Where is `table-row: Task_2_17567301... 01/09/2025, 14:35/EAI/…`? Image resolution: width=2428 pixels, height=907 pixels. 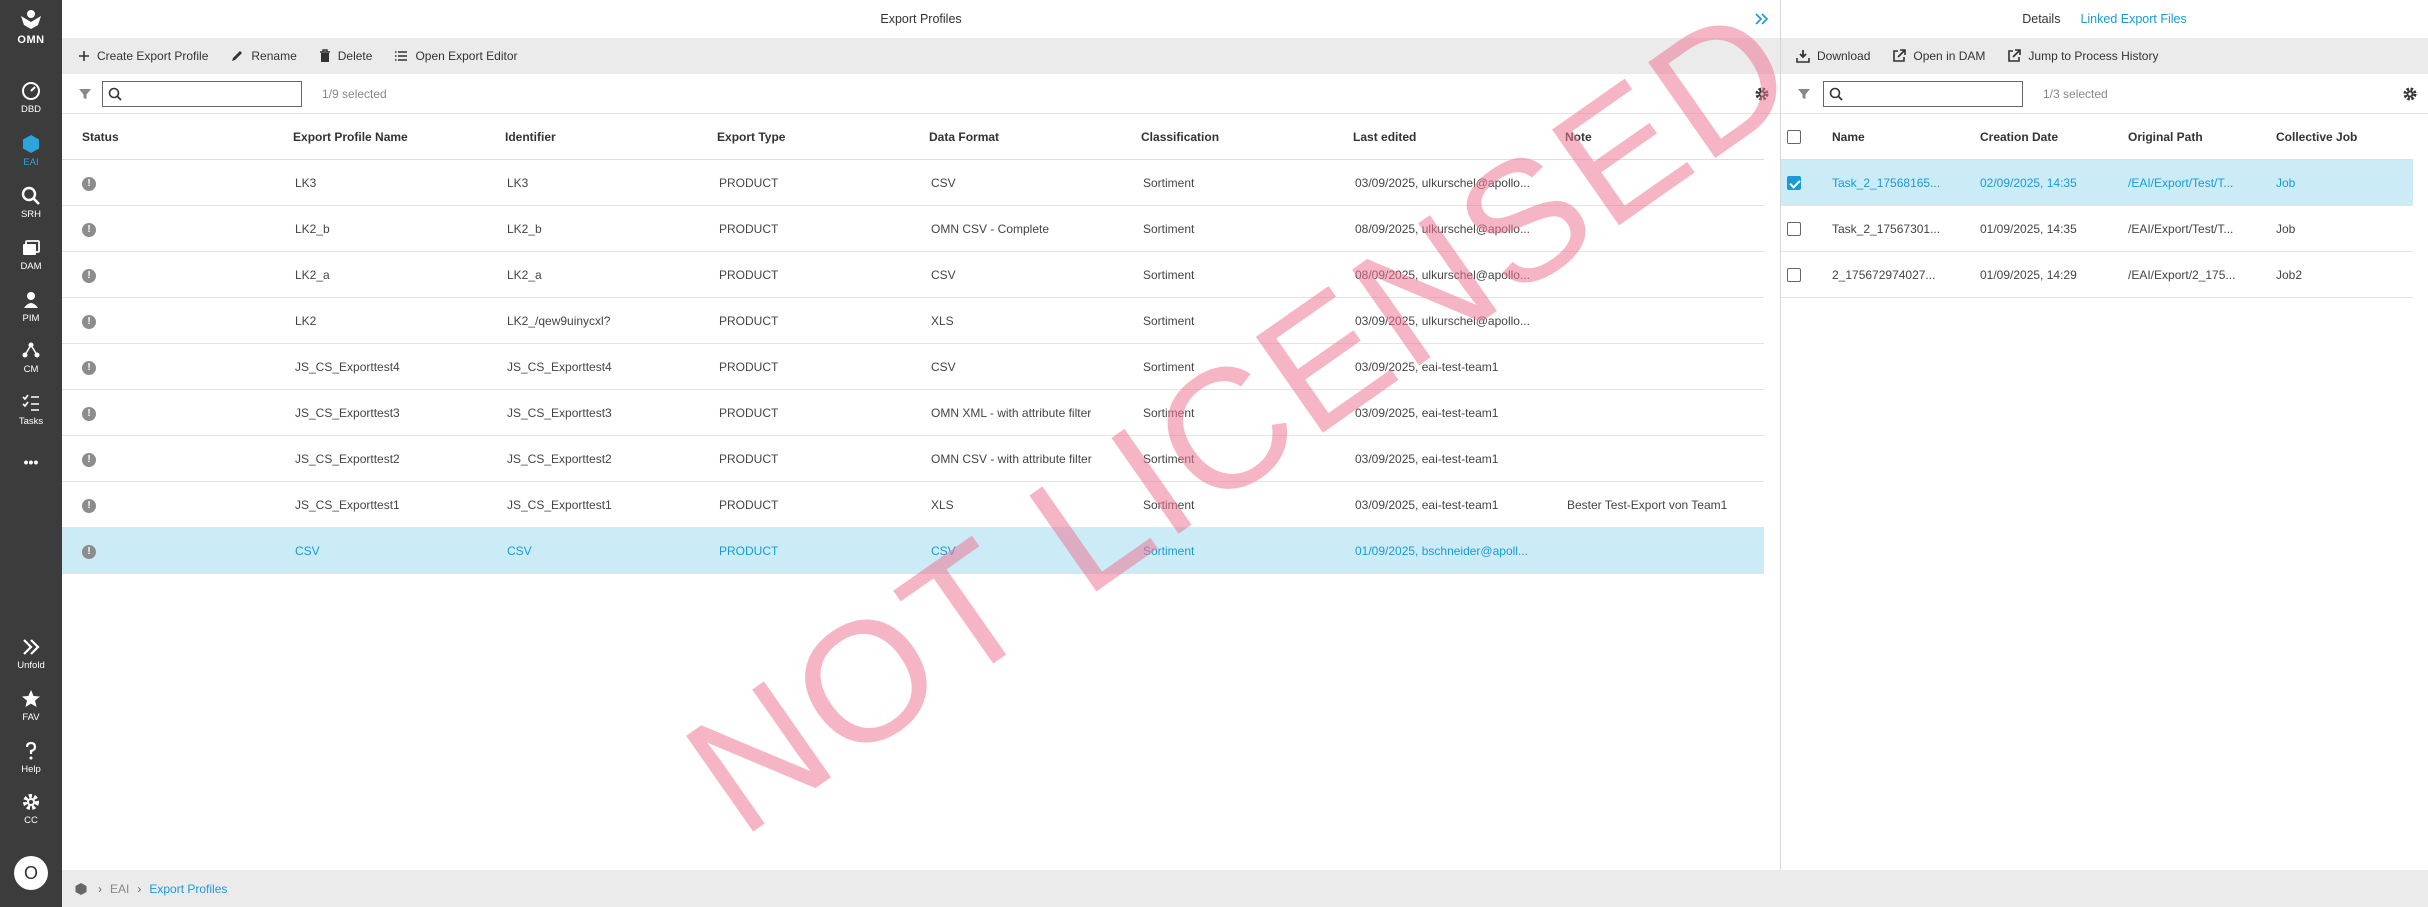
table-row: Task_2_17567301... 01/09/2025, 14:35/EAI/… is located at coordinates (2097, 229).